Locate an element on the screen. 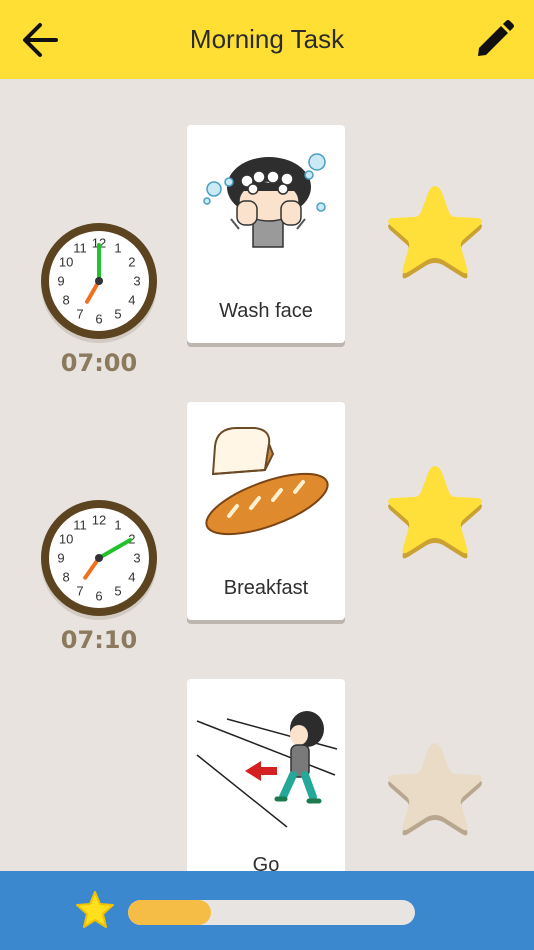 This screenshot has width=534, height=950. edit-button is located at coordinates (494, 40).